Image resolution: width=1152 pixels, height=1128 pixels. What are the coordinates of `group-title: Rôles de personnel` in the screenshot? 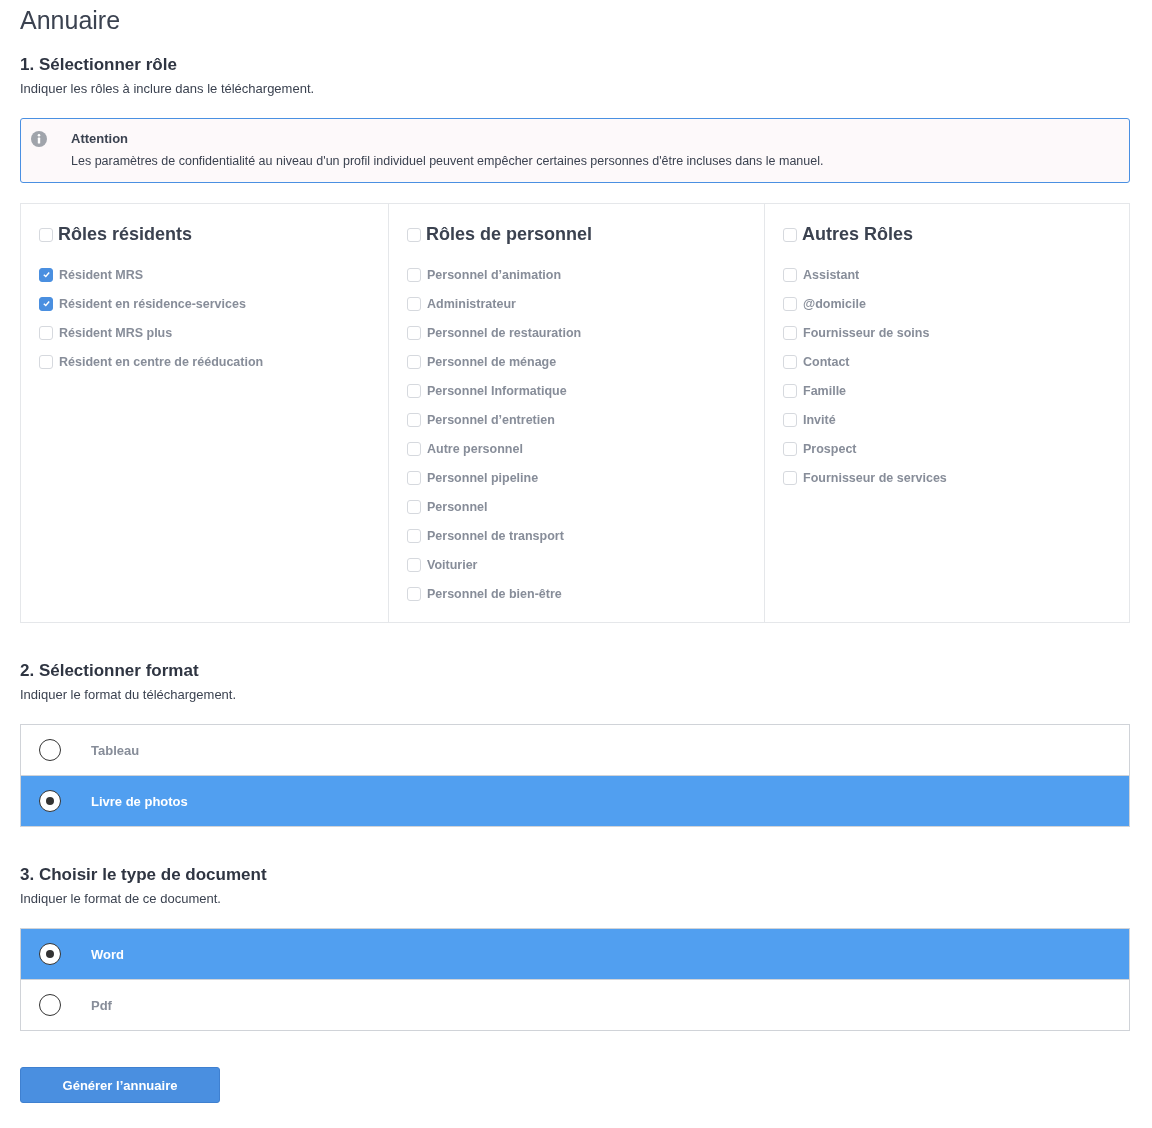 It's located at (509, 234).